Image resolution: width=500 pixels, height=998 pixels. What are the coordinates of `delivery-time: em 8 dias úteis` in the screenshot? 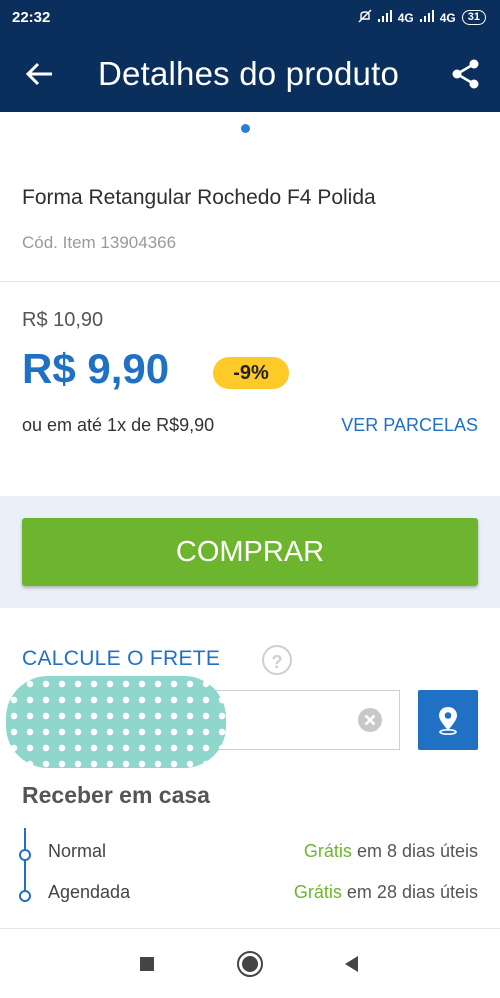 It's located at (417, 851).